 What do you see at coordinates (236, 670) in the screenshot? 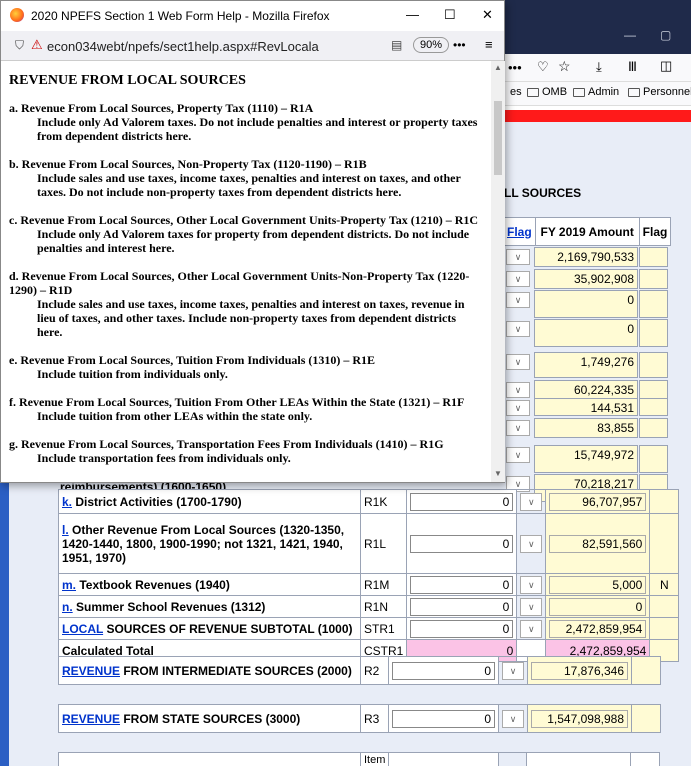
I see `row-label: FROM INTERMEDIATE SOURCES (2000)` at bounding box center [236, 670].